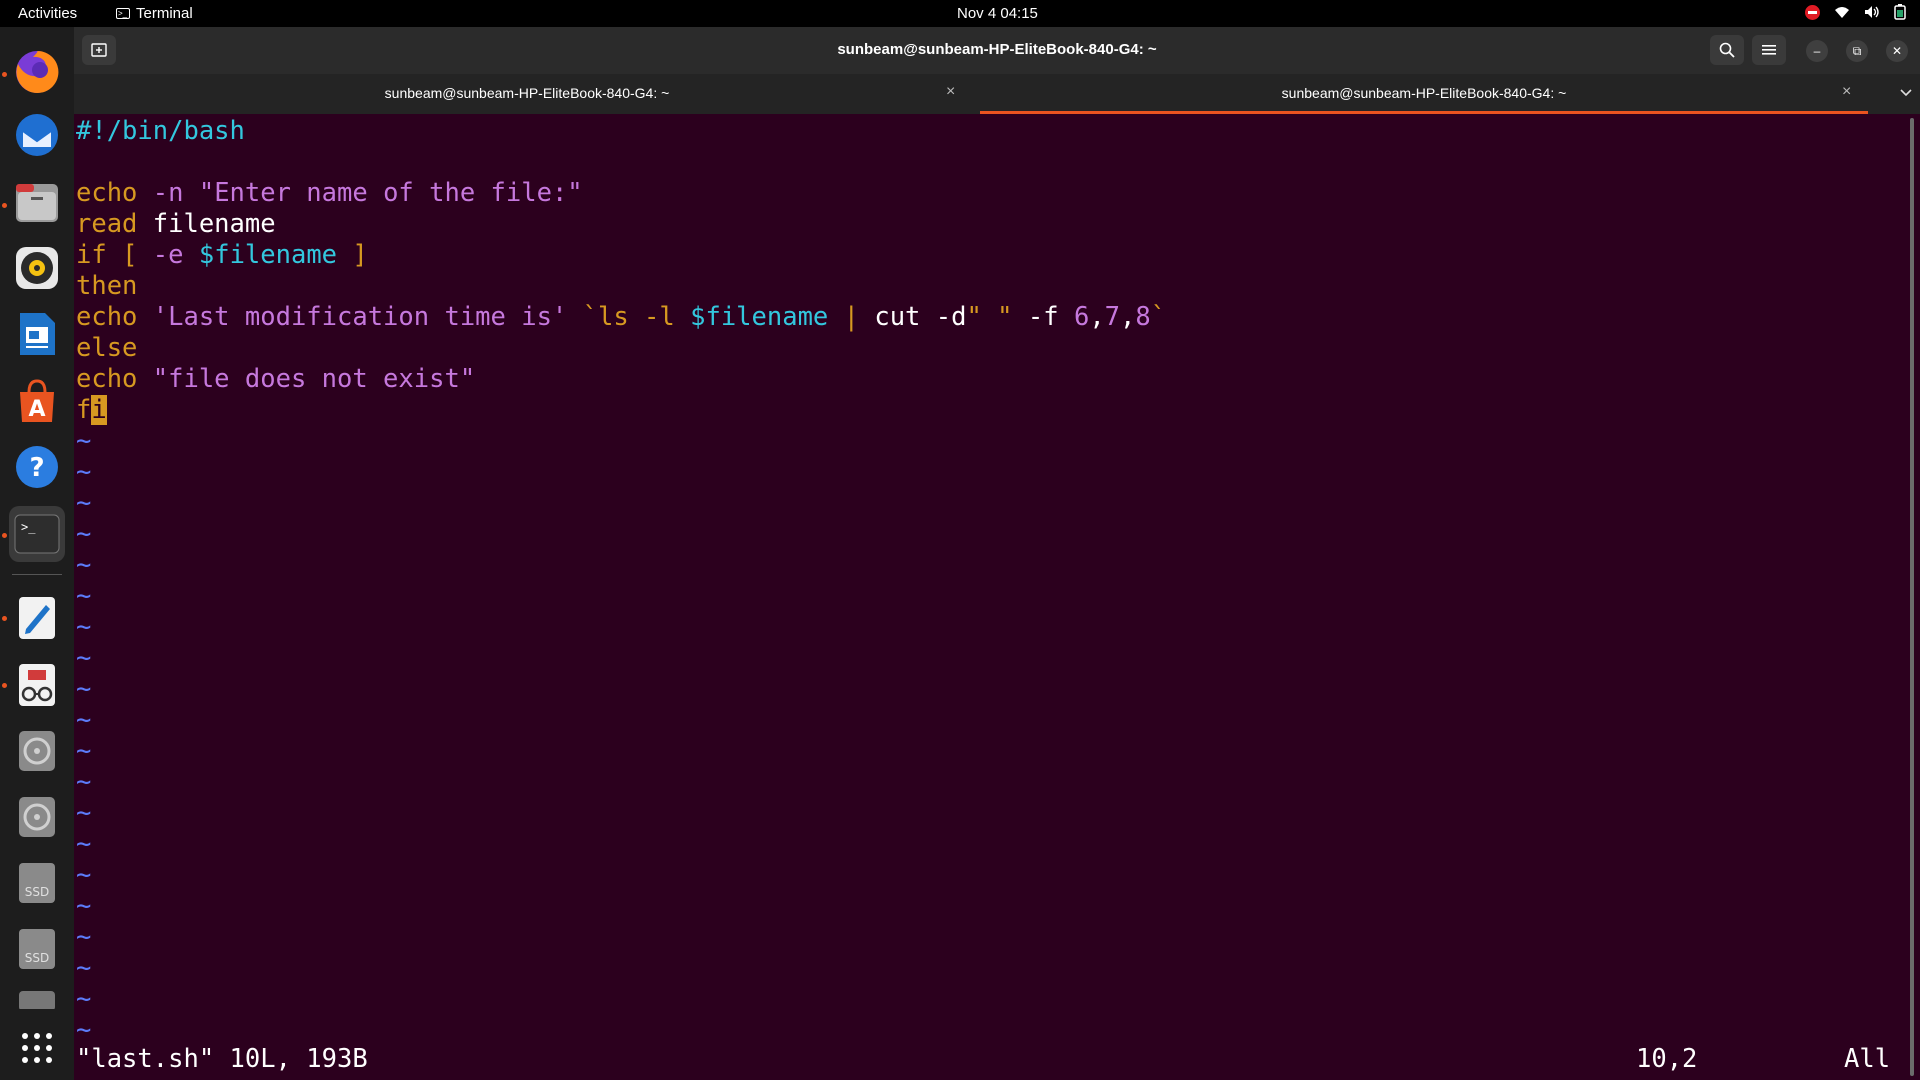 This screenshot has height=1080, width=1920. I want to click on code-line-8: else, so click(107, 348).